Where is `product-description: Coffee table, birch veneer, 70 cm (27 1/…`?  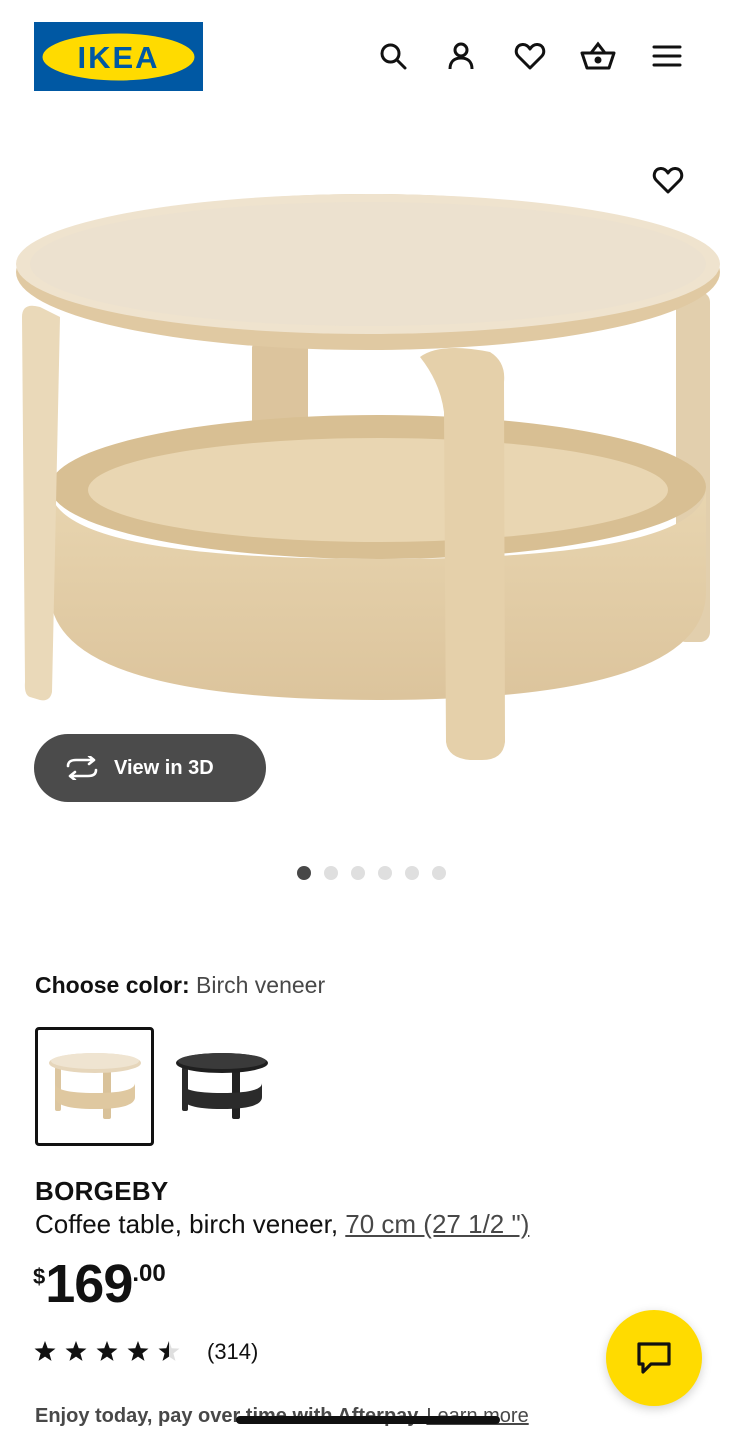 product-description: Coffee table, birch veneer, 70 cm (27 1/… is located at coordinates (282, 1224).